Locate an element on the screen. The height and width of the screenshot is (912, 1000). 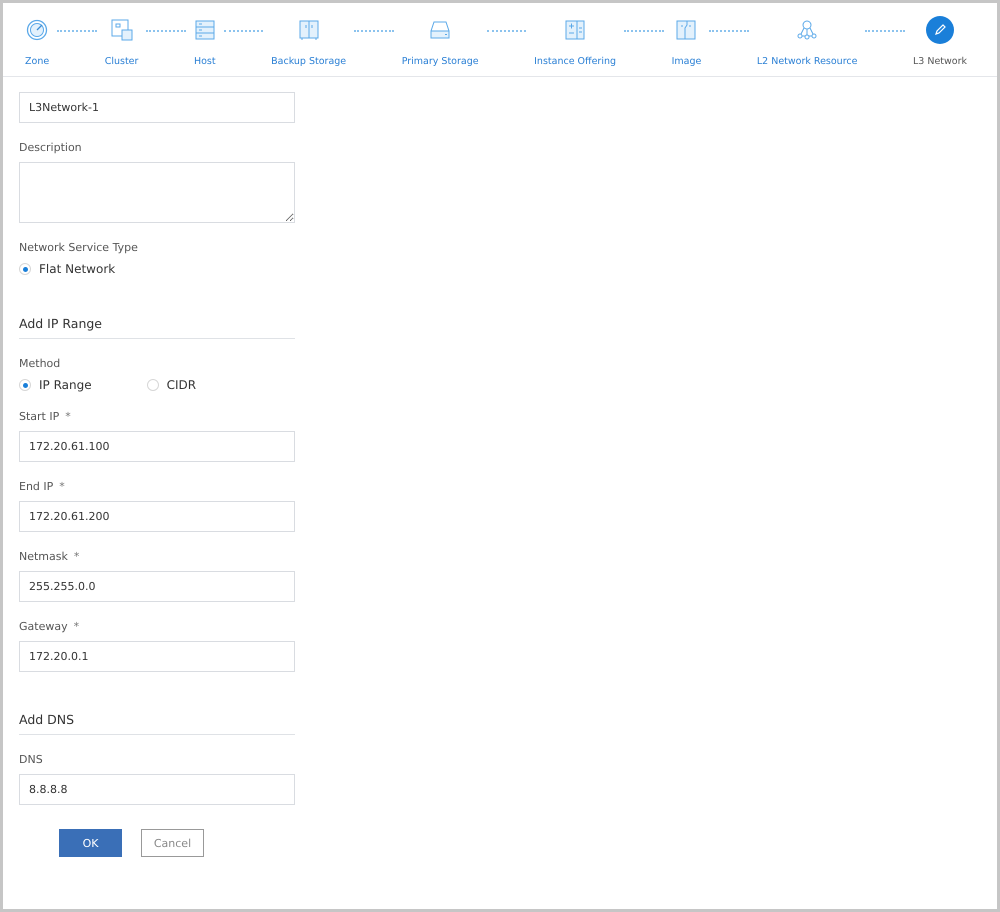
section-heading: Add DNS is located at coordinates (46, 719).